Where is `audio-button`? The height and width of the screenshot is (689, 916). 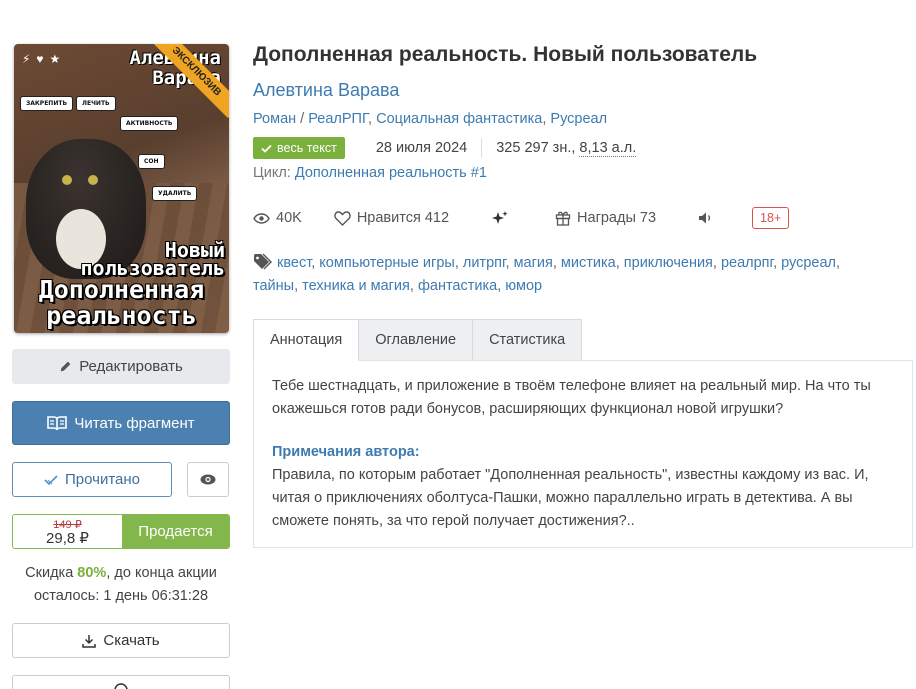 audio-button is located at coordinates (706, 218).